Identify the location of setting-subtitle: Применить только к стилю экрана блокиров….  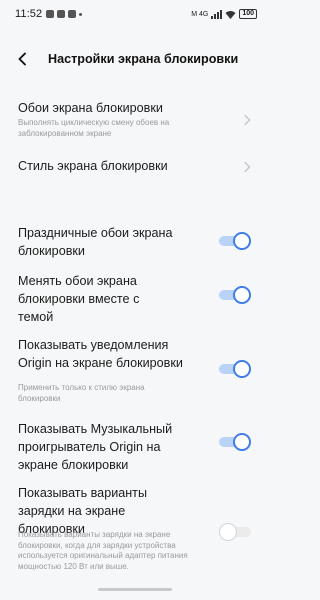
(81, 393).